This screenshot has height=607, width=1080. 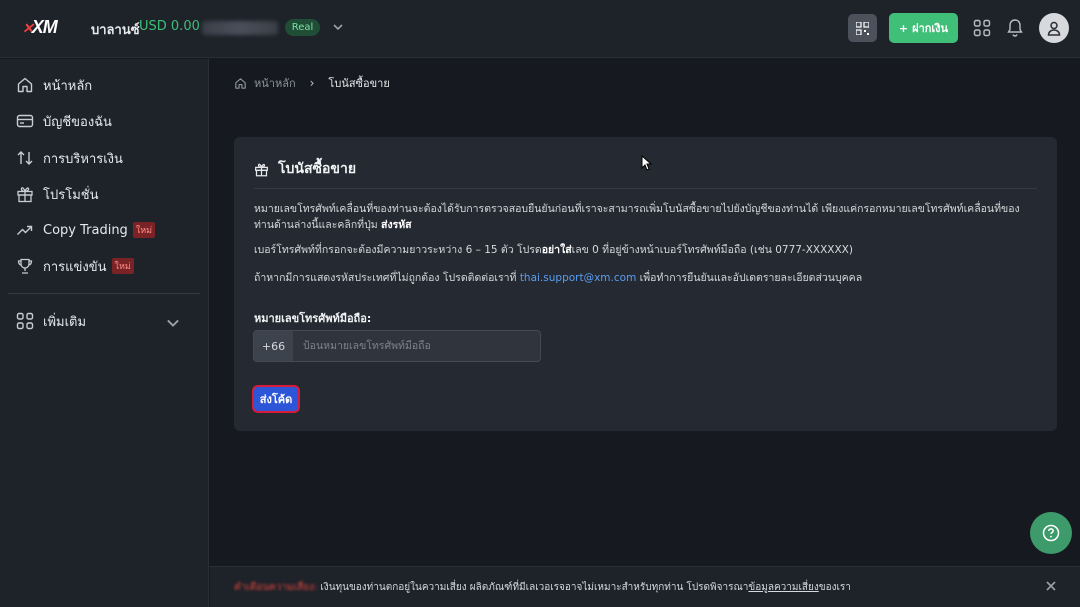 What do you see at coordinates (75, 267) in the screenshot?
I see `sidebar-item-label: การแข่งขัน` at bounding box center [75, 267].